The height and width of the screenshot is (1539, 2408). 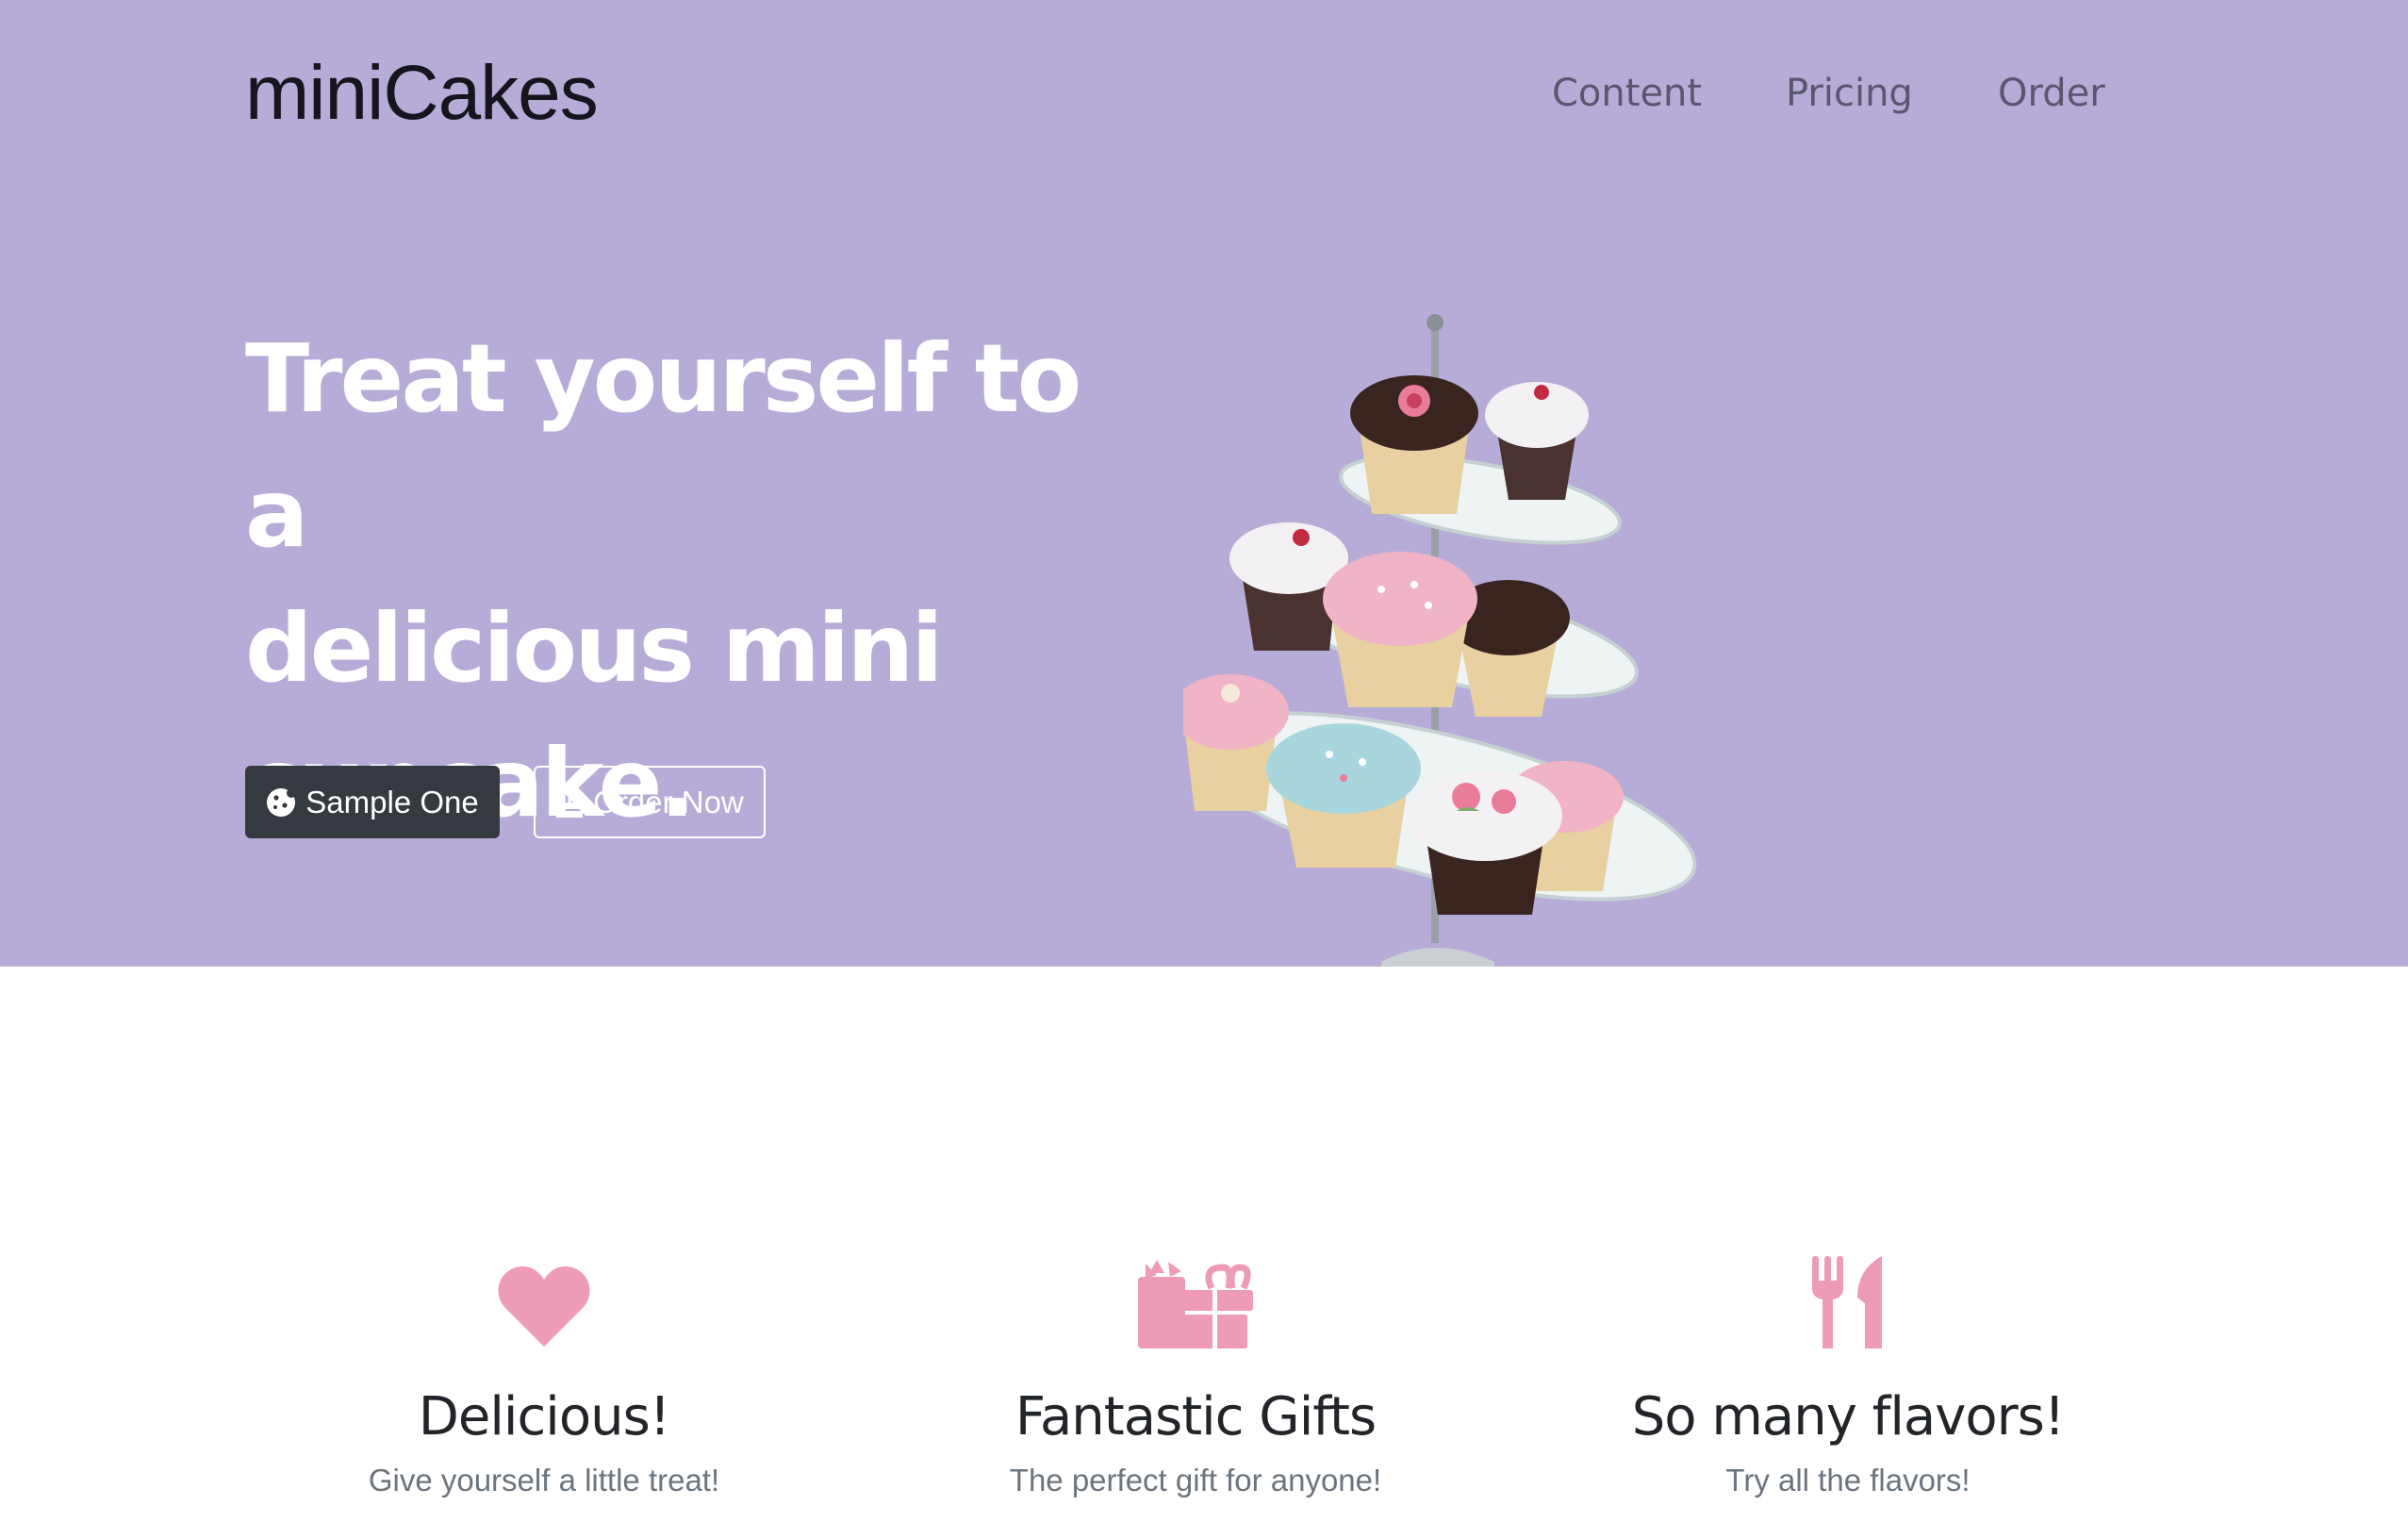 I want to click on hero-headline-line-1: Treat yourself to a, so click(x=663, y=446).